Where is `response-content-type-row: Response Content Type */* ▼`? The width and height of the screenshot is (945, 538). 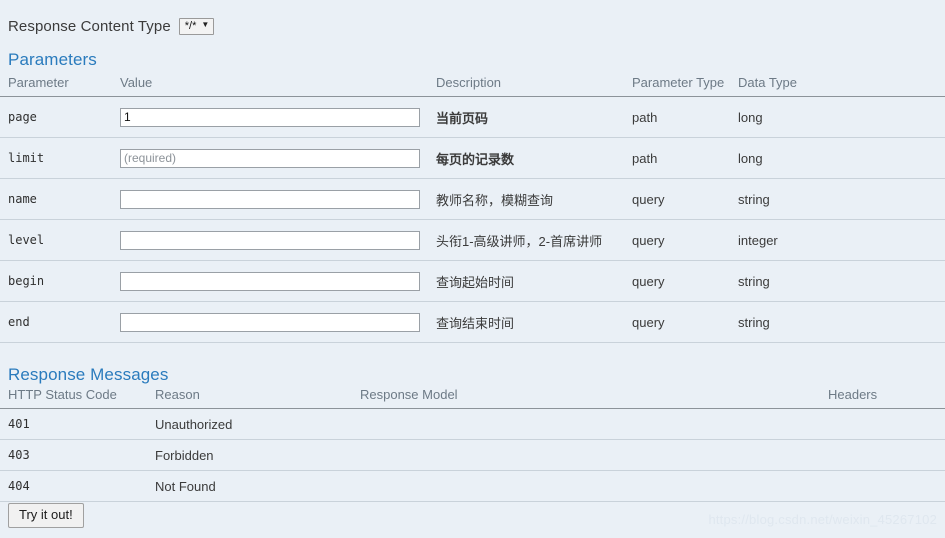 response-content-type-row: Response Content Type */* ▼ is located at coordinates (111, 26).